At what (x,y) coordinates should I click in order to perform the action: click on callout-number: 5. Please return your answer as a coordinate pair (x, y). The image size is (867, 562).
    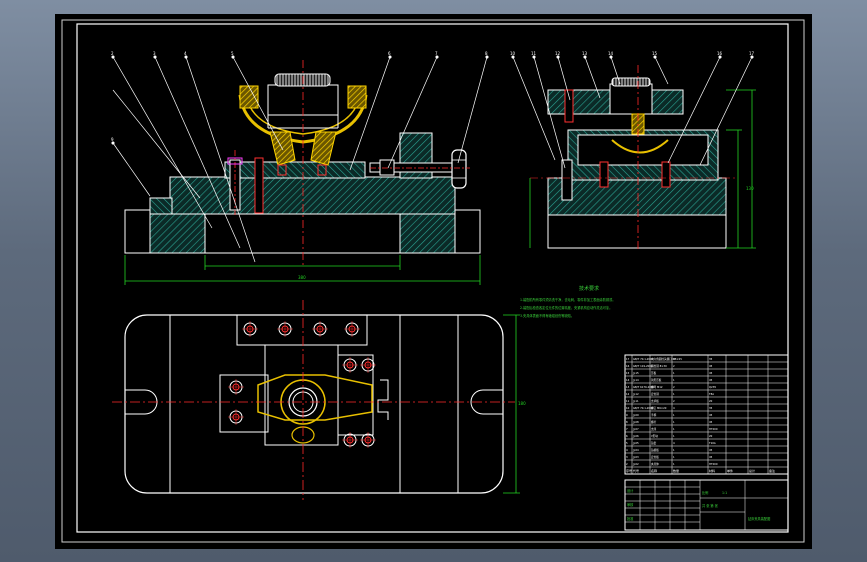
    Looking at the image, I should click on (232, 53).